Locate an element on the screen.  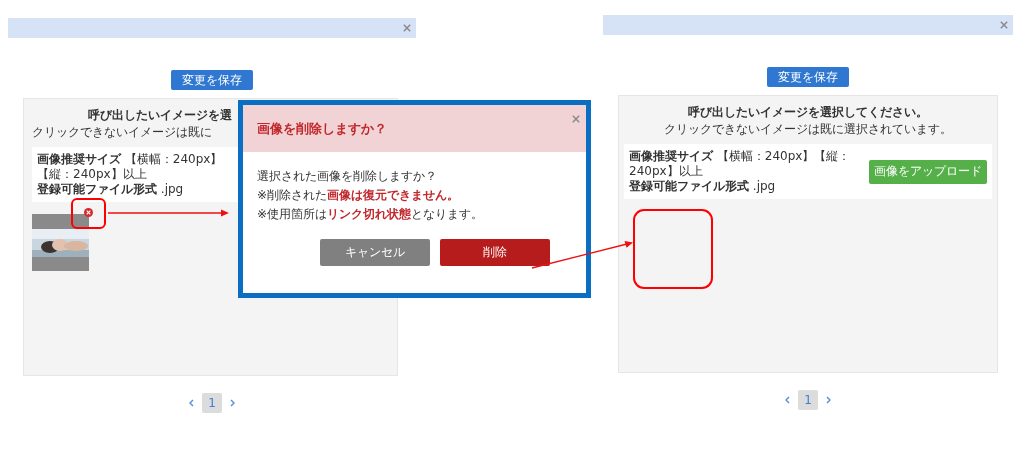
delete-button: 削除 is located at coordinates (494, 252).